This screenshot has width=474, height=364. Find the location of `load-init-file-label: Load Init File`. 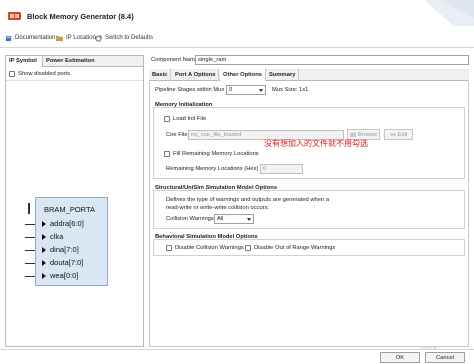

load-init-file-label: Load Init File is located at coordinates (190, 119).